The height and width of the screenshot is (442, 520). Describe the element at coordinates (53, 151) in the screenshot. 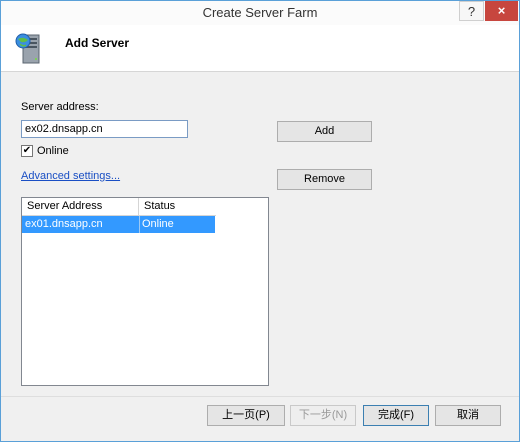

I see `online-label: Online` at that location.